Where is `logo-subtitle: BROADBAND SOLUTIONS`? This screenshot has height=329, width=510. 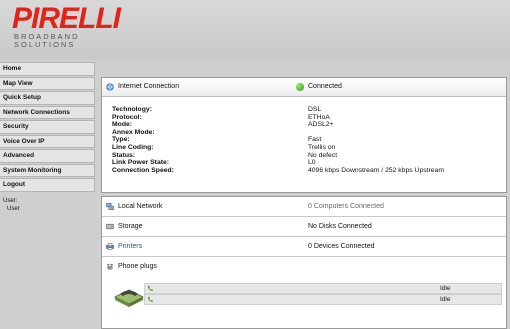 logo-subtitle: BROADBAND SOLUTIONS is located at coordinates (49, 41).